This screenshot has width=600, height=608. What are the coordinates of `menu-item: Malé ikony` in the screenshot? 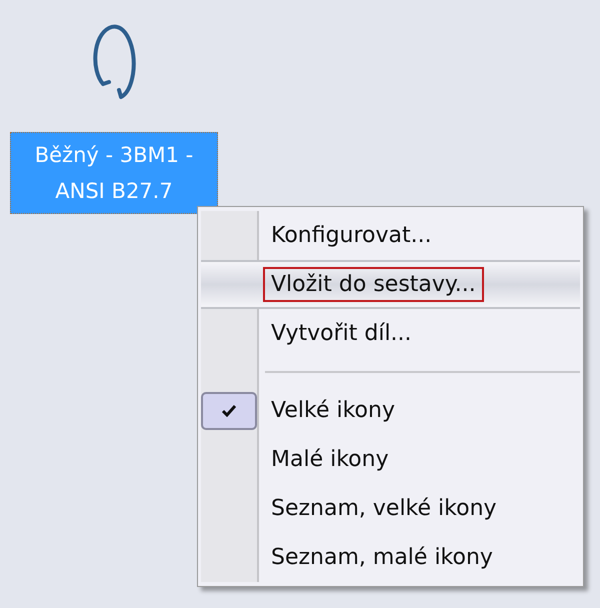 It's located at (390, 459).